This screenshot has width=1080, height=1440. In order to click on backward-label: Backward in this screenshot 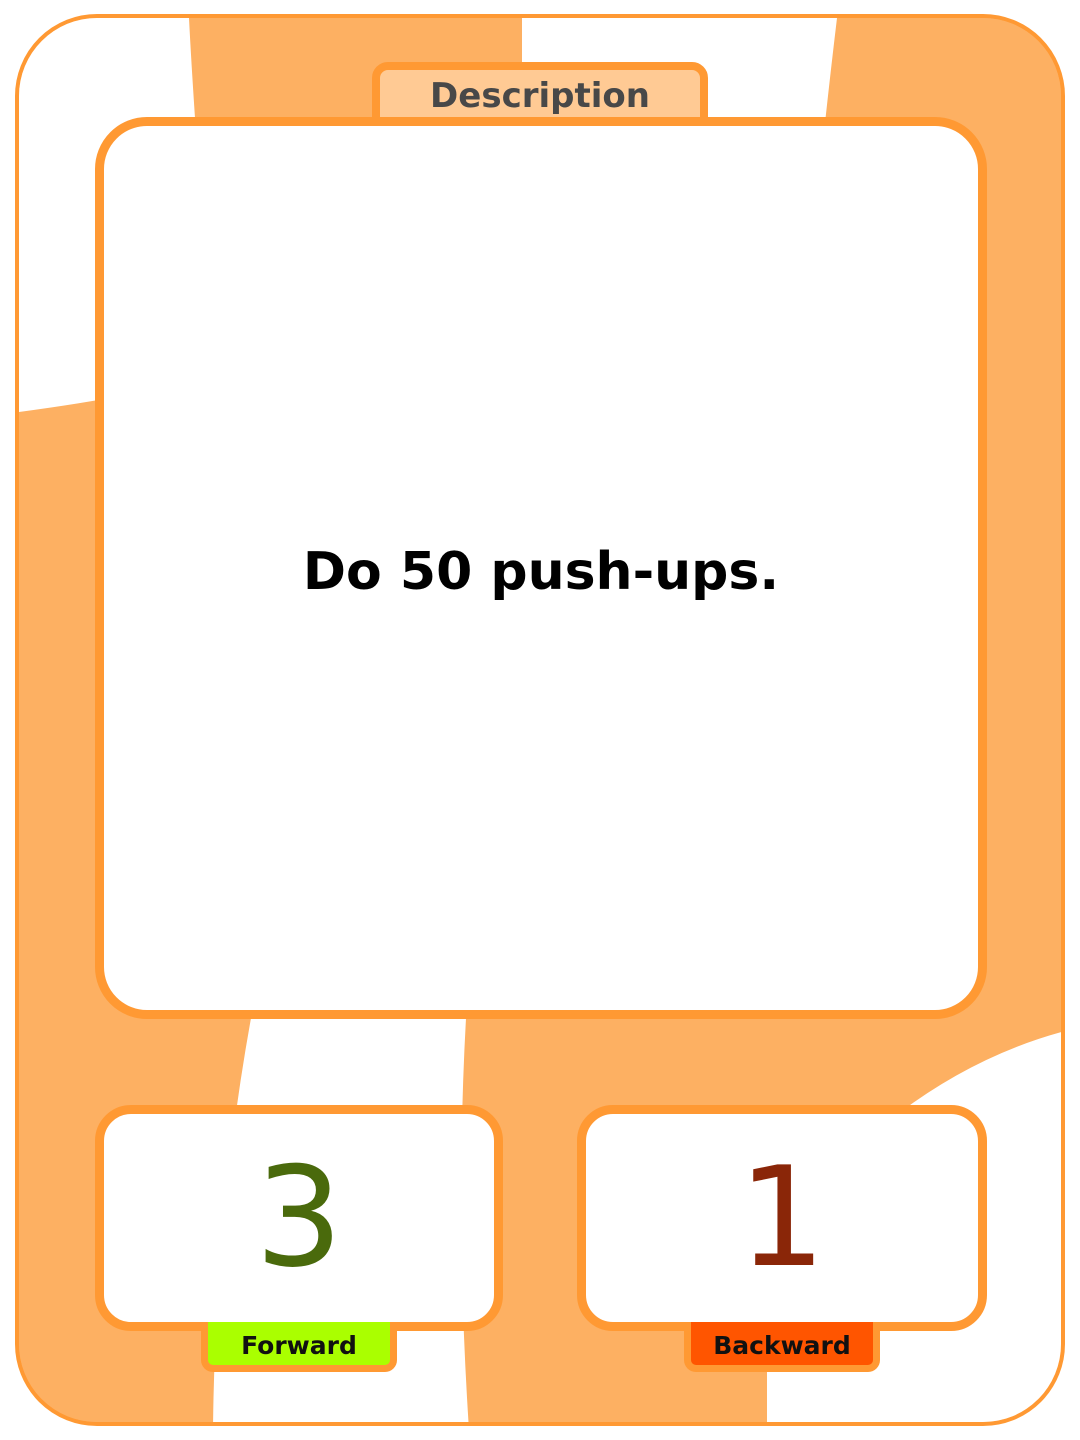, I will do `click(782, 1347)`.